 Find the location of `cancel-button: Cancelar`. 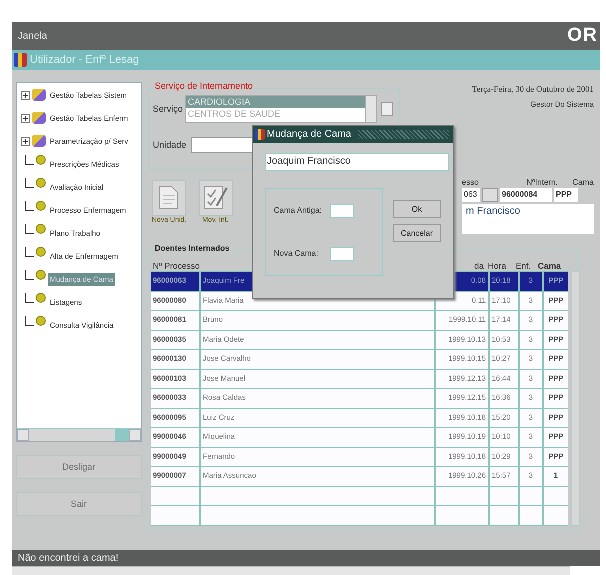

cancel-button: Cancelar is located at coordinates (417, 233).